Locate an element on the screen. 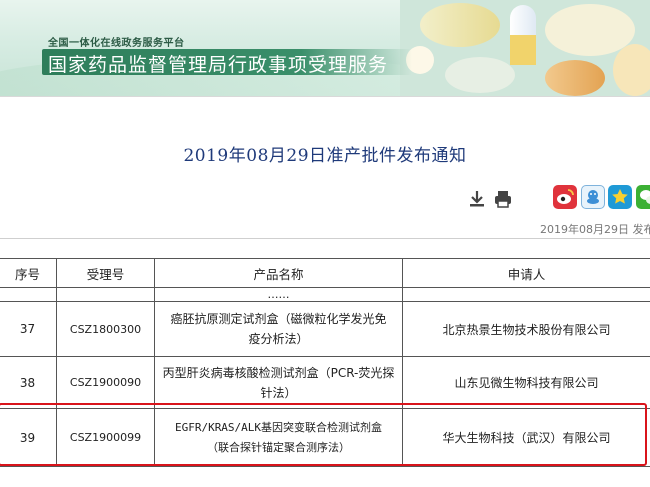  row-no: 39 is located at coordinates (28, 437).